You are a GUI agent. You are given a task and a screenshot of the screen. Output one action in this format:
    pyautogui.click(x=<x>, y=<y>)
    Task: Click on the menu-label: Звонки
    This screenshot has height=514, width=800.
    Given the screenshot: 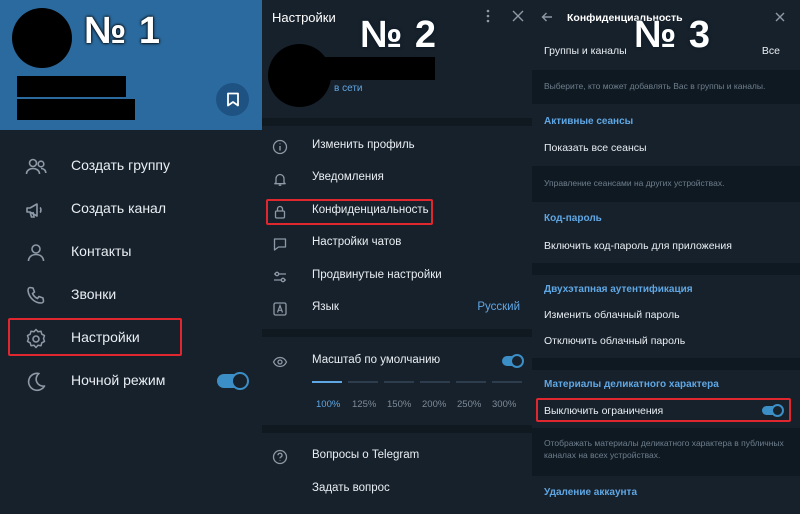 What is the action you would take?
    pyautogui.click(x=94, y=294)
    